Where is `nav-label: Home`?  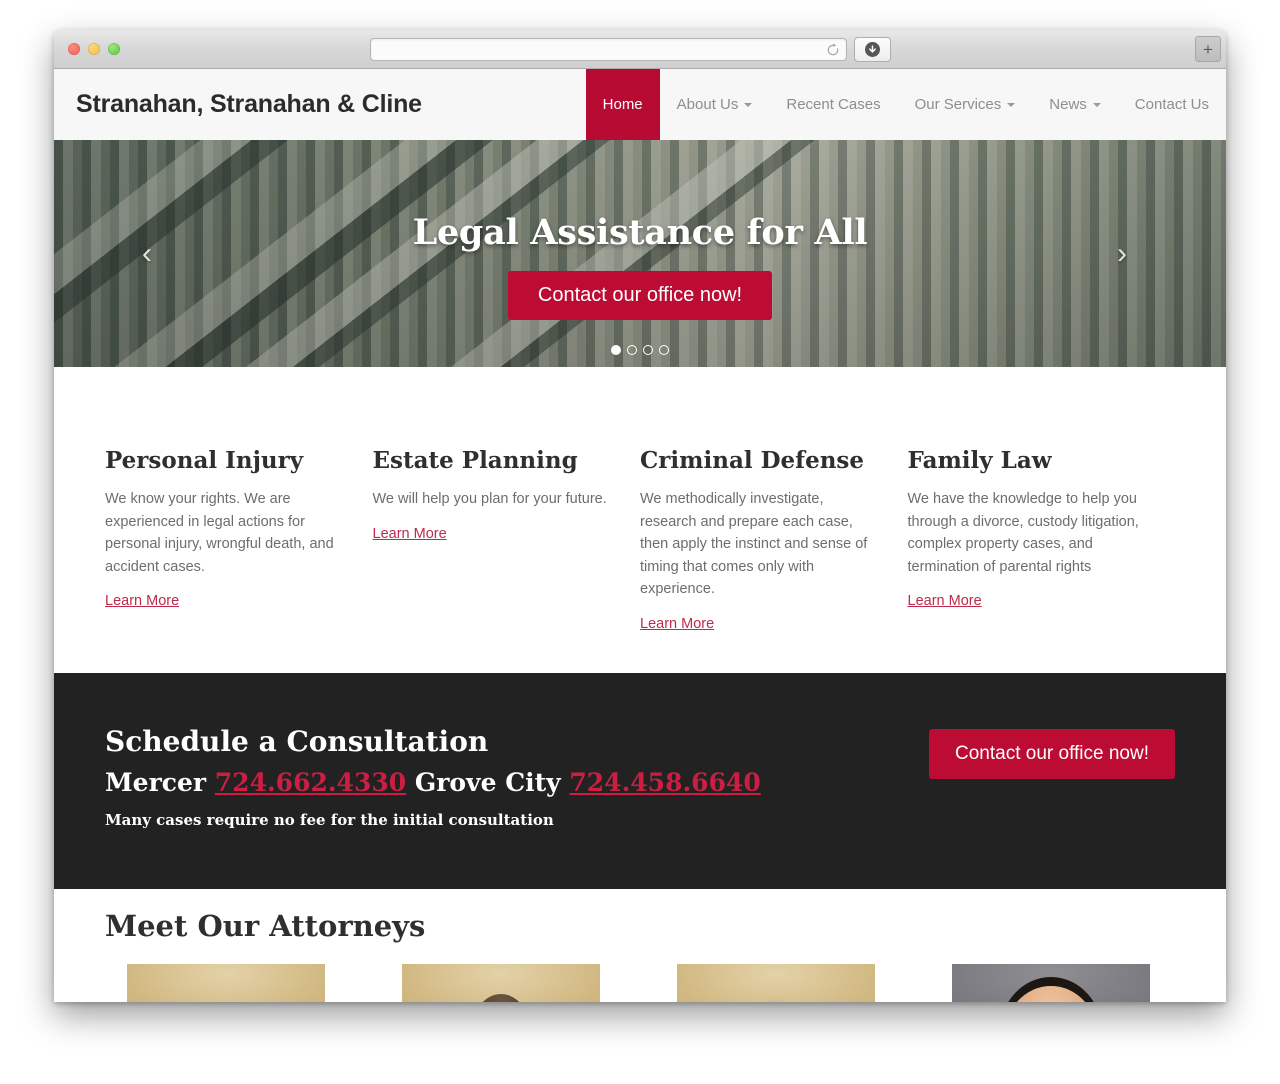 nav-label: Home is located at coordinates (622, 104).